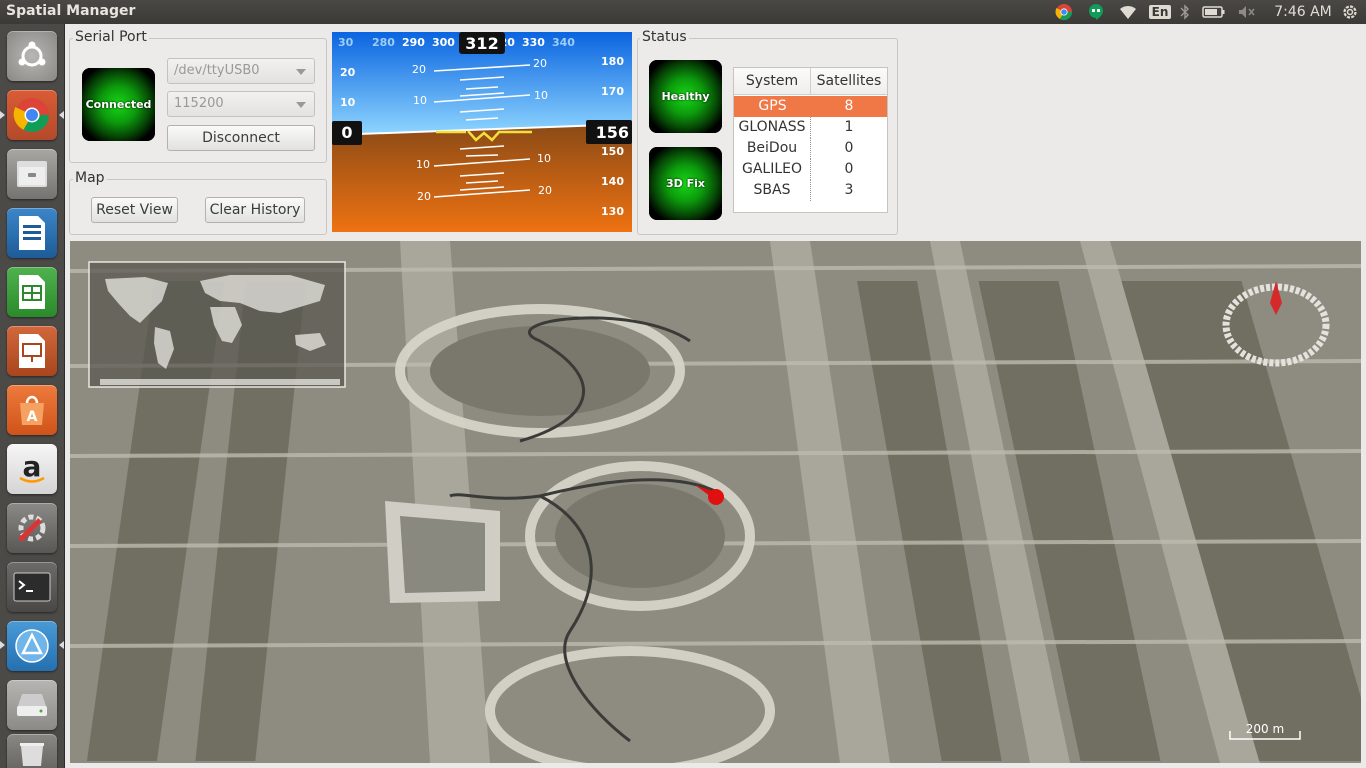  Describe the element at coordinates (612, 91) in the screenshot. I see `altitude-tick-label: 170` at that location.